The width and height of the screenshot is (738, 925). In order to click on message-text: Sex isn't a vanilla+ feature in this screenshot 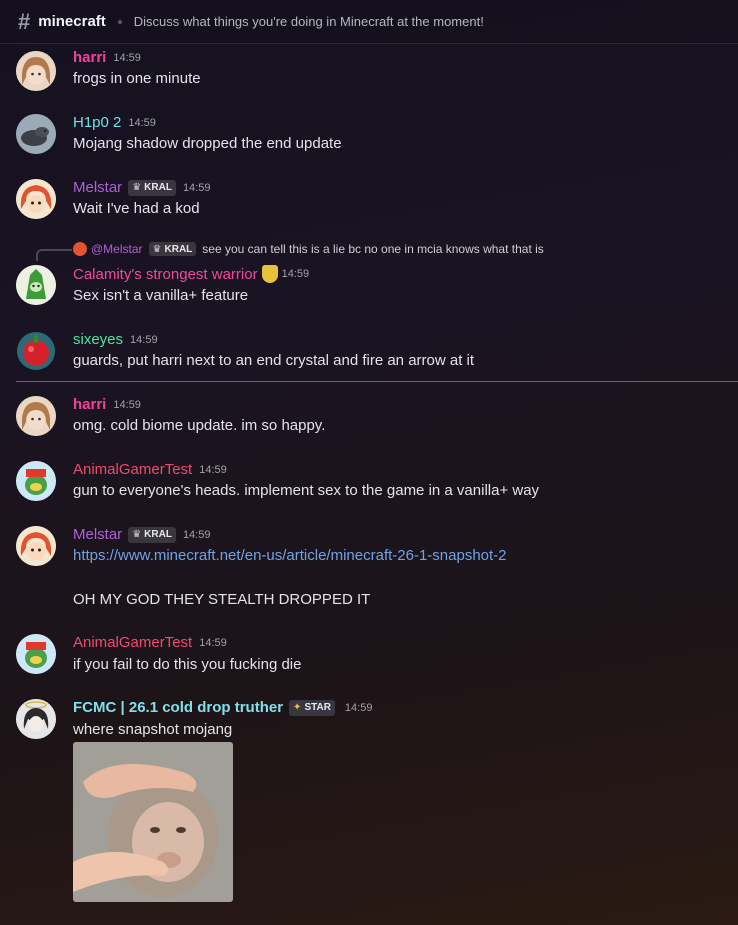, I will do `click(161, 295)`.